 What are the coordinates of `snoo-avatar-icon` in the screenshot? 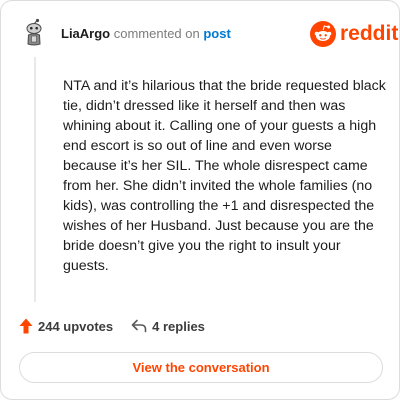 It's located at (34, 33).